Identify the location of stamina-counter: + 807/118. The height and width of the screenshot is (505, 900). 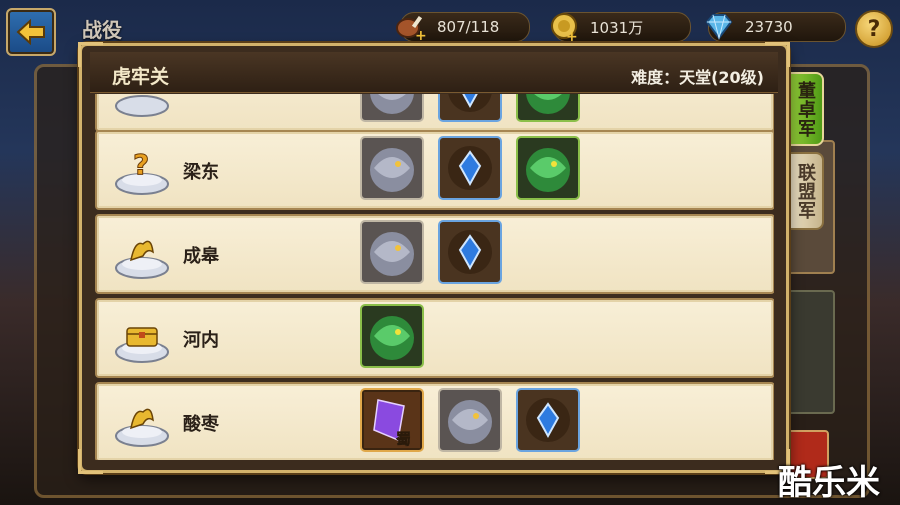
(463, 27).